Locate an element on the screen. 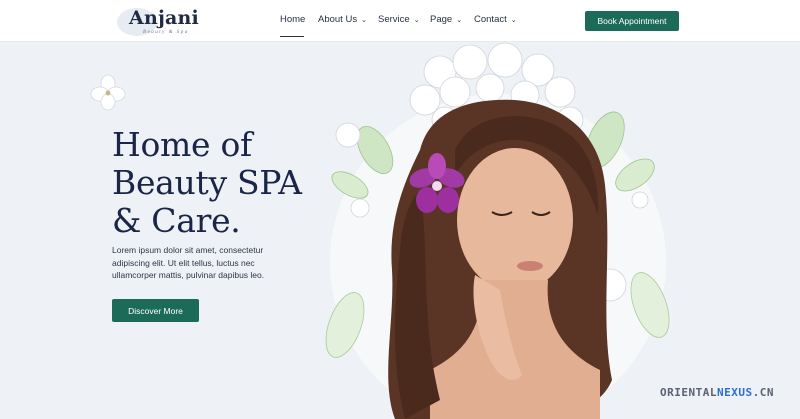  hero-title-line: Beauty SPA is located at coordinates (207, 182).